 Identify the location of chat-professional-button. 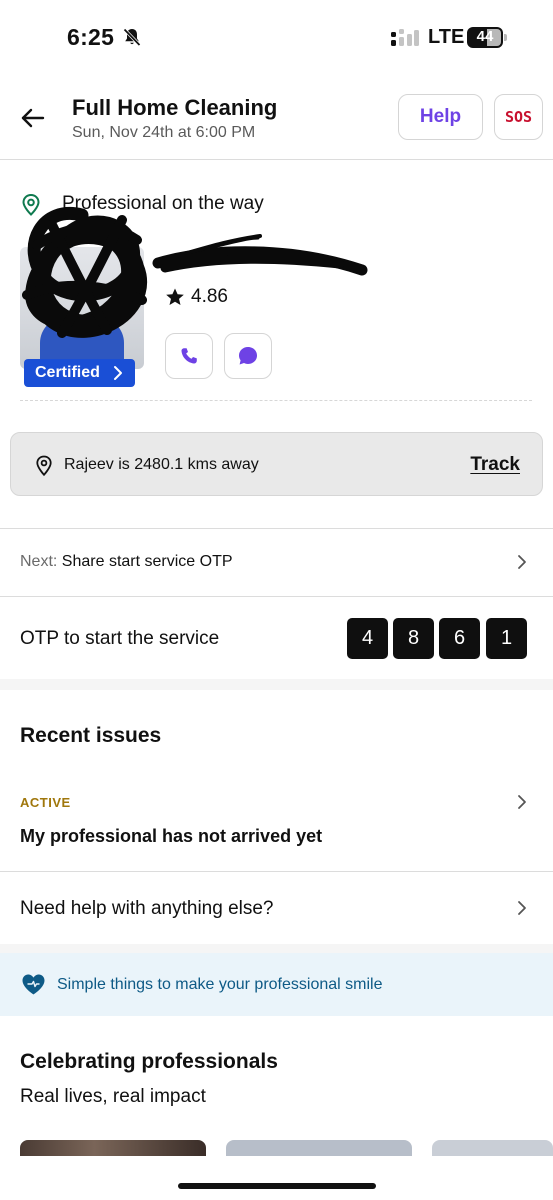
(248, 356).